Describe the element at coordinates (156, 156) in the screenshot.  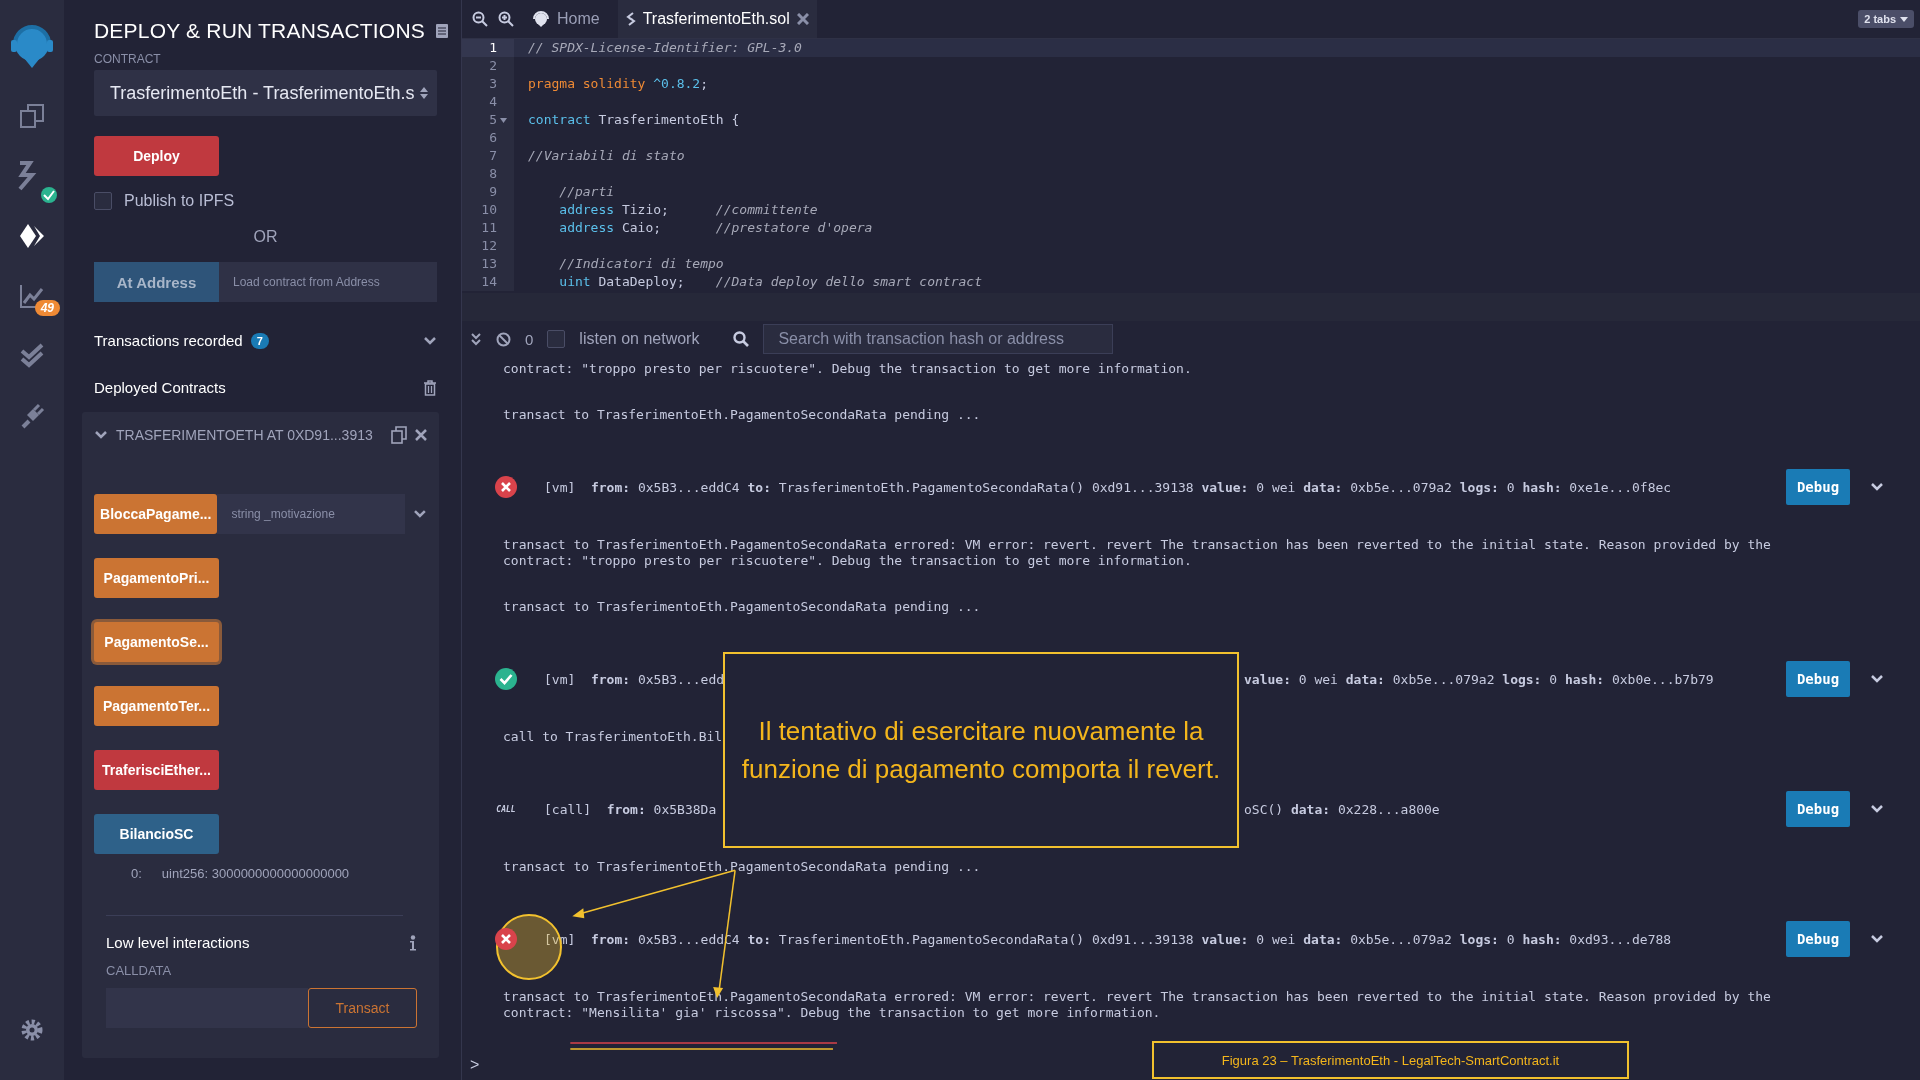
I see `deploy-button: Deploy` at that location.